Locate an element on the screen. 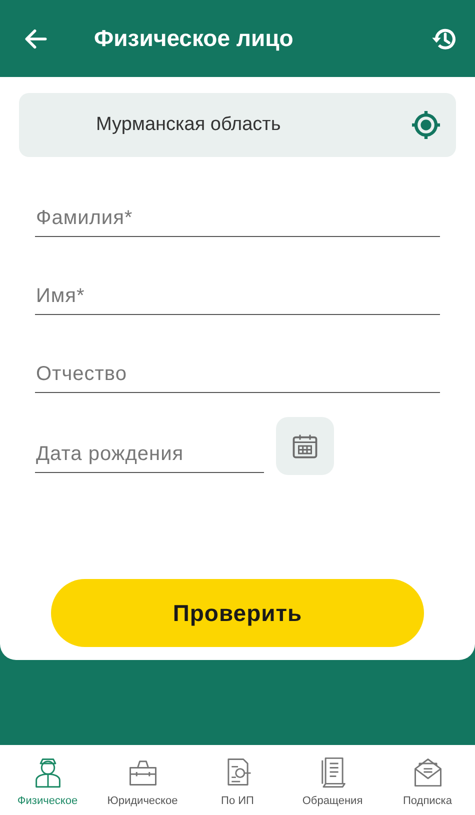 The height and width of the screenshot is (815, 475). input-field: Отчество is located at coordinates (237, 375).